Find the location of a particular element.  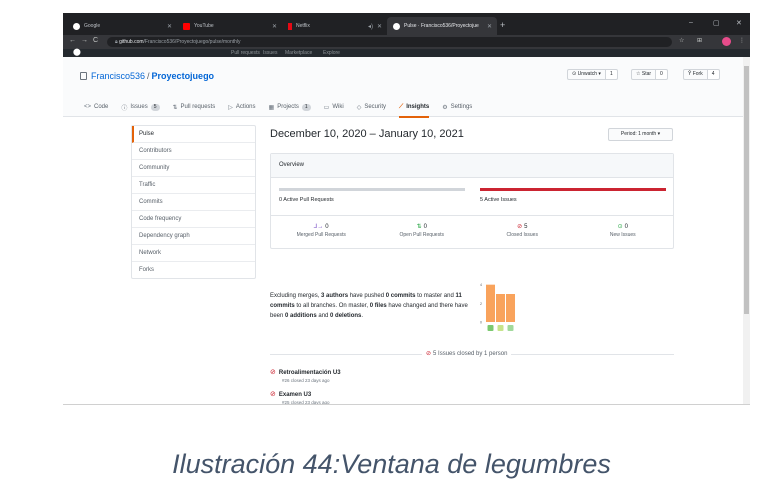

fork-control: Ŷ Fork 4 is located at coordinates (701, 74).